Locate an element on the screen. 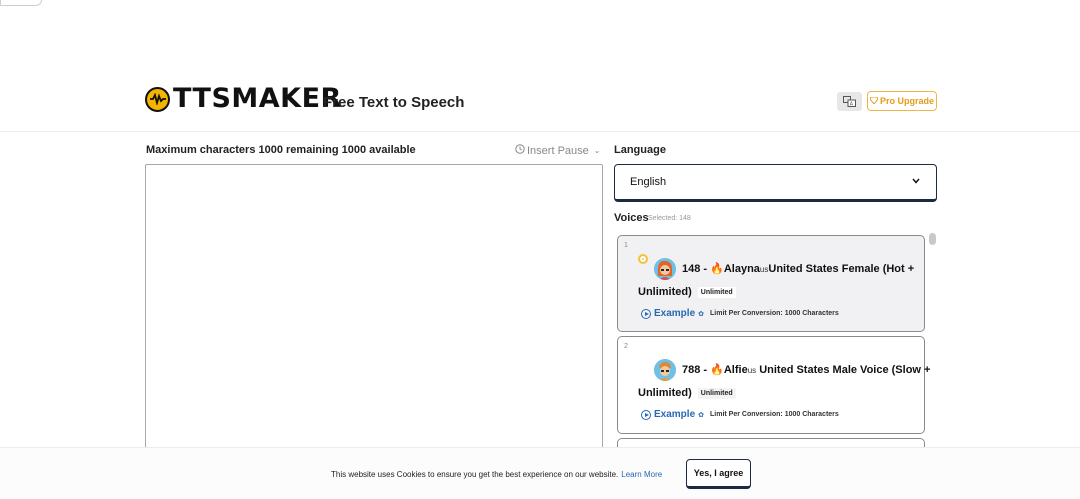 The height and width of the screenshot is (499, 1080). diamond-icon is located at coordinates (874, 101).